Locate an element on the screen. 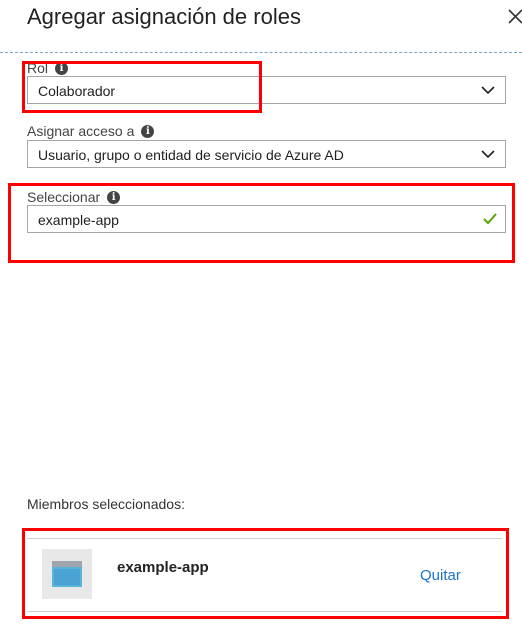  role-highlight-box is located at coordinates (142, 87).